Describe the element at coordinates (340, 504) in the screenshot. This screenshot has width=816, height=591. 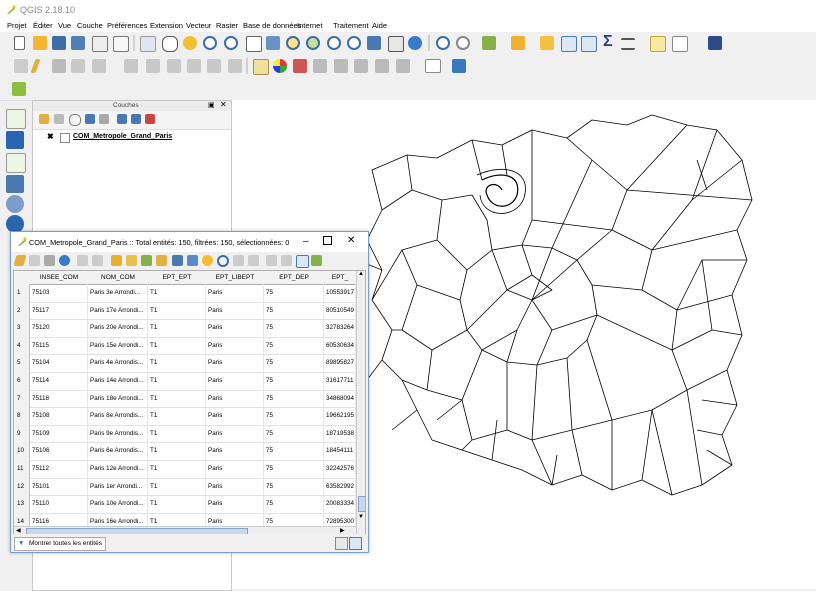
I see `ept-value-cell: 20083334` at that location.